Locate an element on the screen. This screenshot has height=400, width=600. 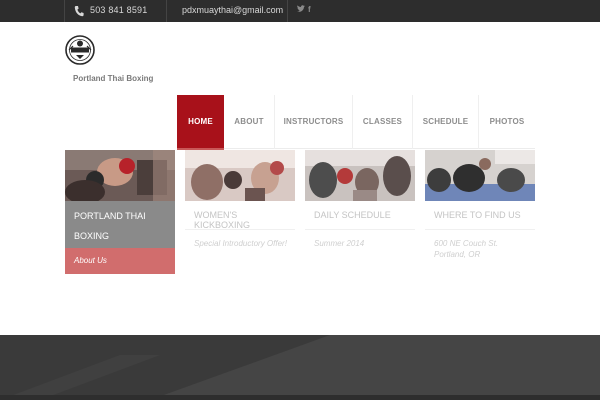
nav-about: ABOUT is located at coordinates (249, 122).